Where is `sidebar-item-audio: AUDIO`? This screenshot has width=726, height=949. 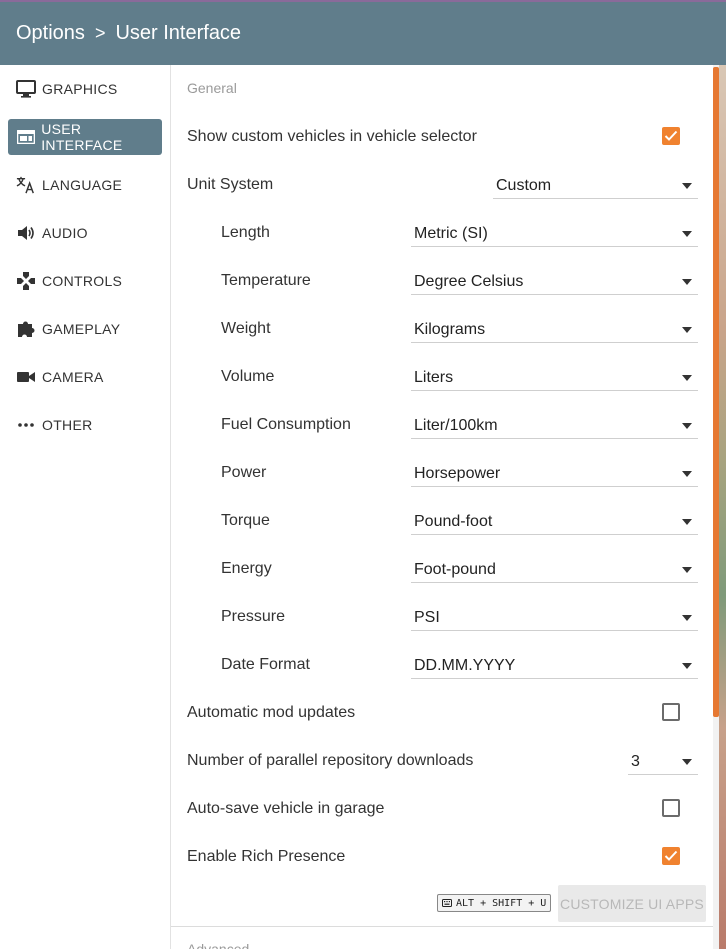
sidebar-item-audio: AUDIO is located at coordinates (85, 233).